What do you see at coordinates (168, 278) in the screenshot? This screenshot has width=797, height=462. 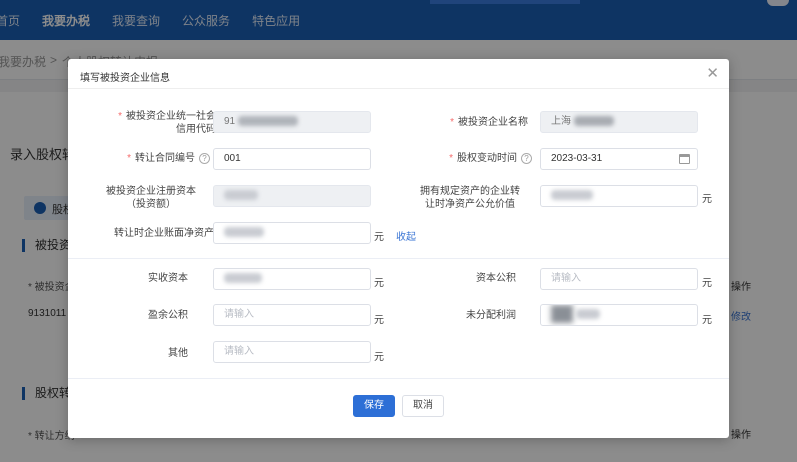 I see `paid-in-capital-label: 实收资本` at bounding box center [168, 278].